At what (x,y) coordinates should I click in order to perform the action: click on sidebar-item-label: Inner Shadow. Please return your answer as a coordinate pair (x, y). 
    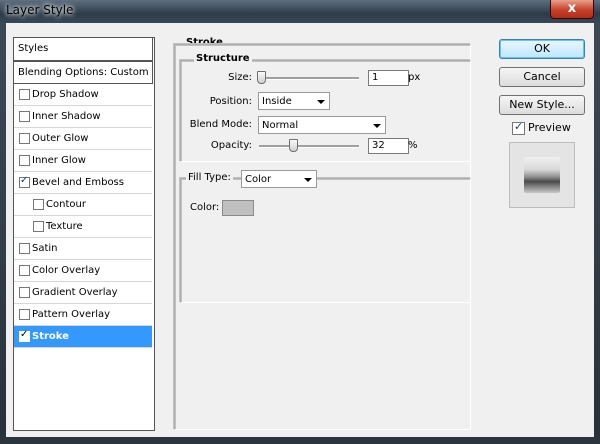
    Looking at the image, I should click on (66, 116).